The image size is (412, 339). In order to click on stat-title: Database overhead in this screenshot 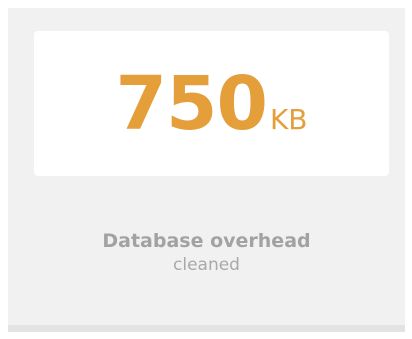, I will do `click(206, 241)`.